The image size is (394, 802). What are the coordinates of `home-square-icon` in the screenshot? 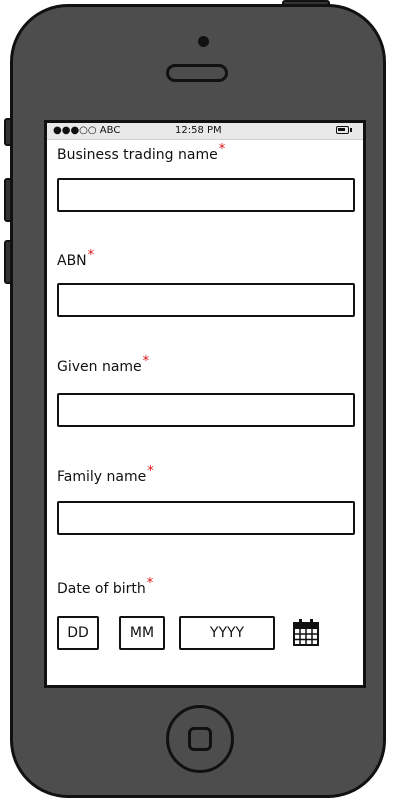 It's located at (200, 739).